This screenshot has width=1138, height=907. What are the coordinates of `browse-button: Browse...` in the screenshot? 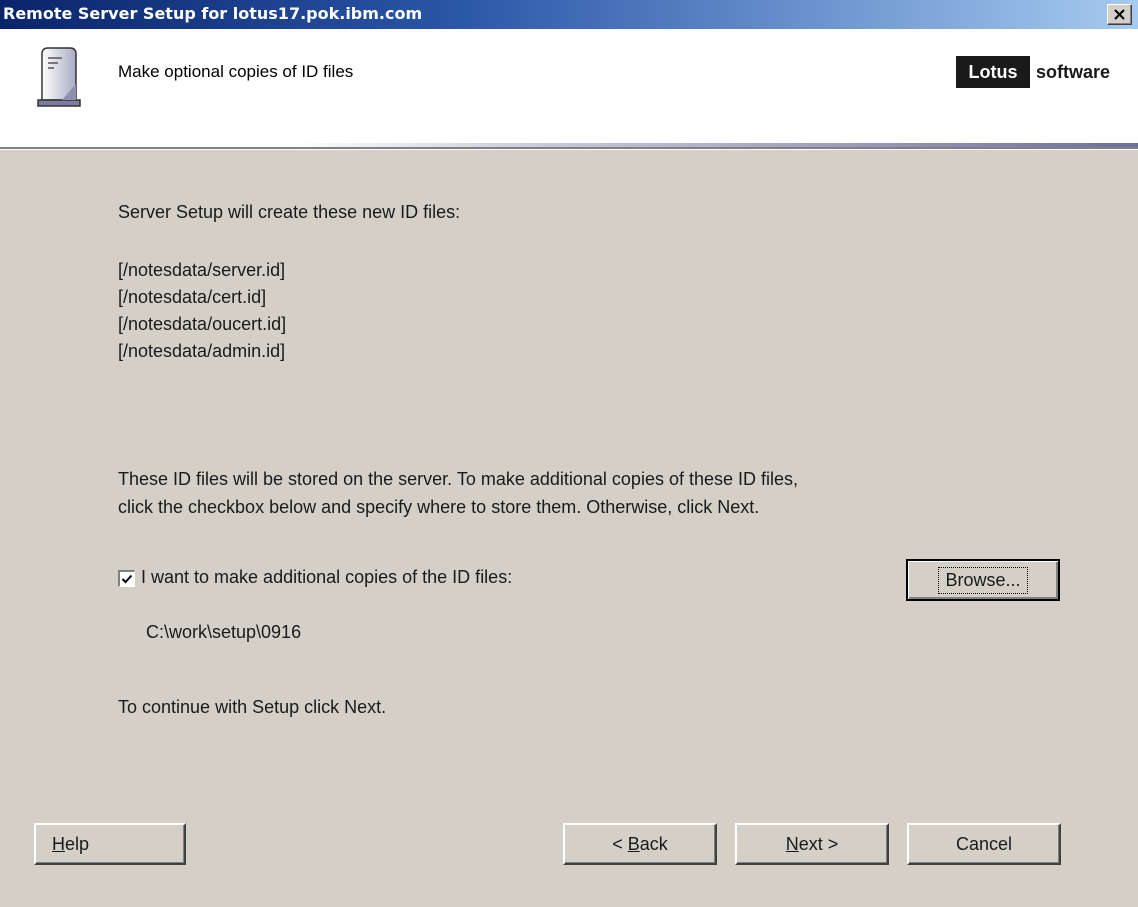 It's located at (983, 580).